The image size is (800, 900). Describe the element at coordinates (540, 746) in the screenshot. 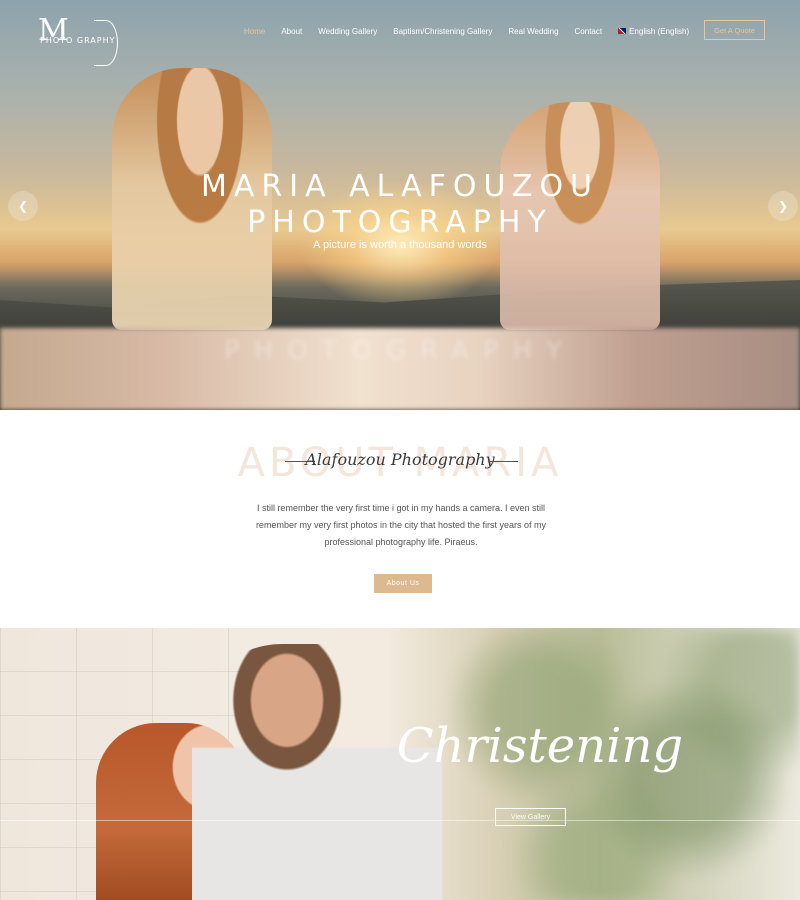

I see `christening-title: Christening` at that location.